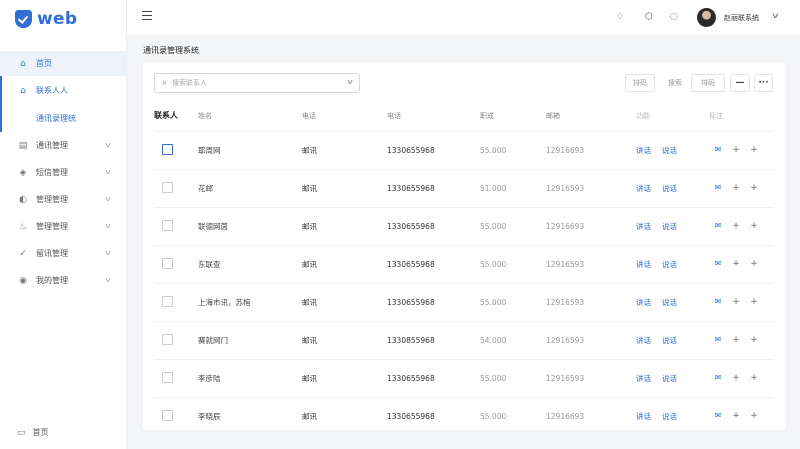  Describe the element at coordinates (63, 63) in the screenshot. I see `sidebar-item-home: ⌂ 首页` at that location.